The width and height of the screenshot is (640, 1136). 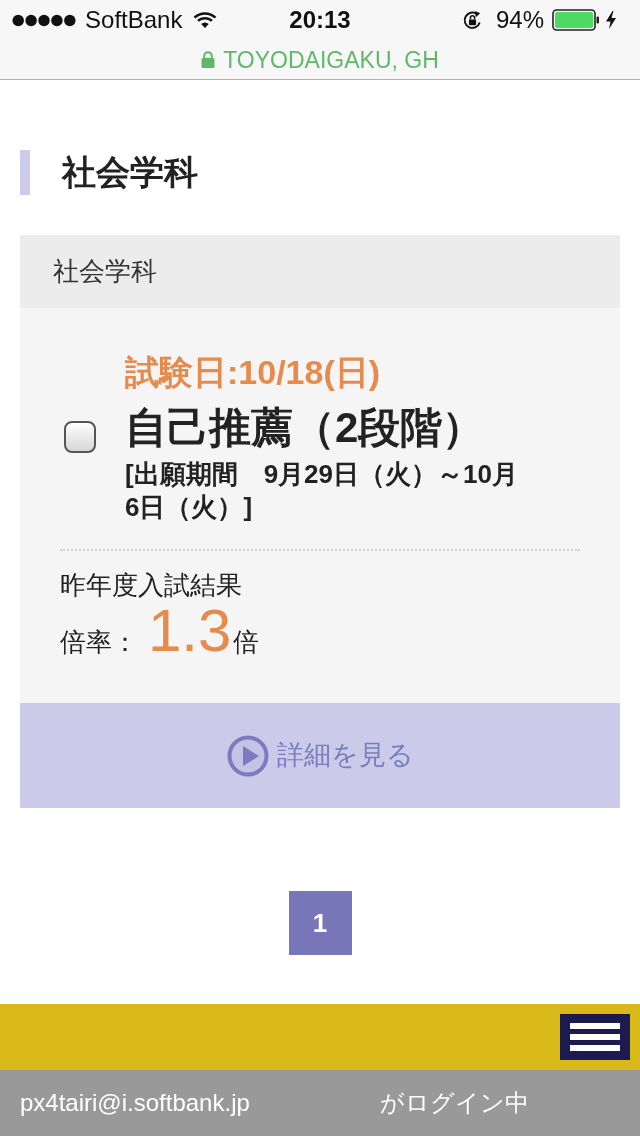 What do you see at coordinates (320, 172) in the screenshot?
I see `page-heading: 社会学科` at bounding box center [320, 172].